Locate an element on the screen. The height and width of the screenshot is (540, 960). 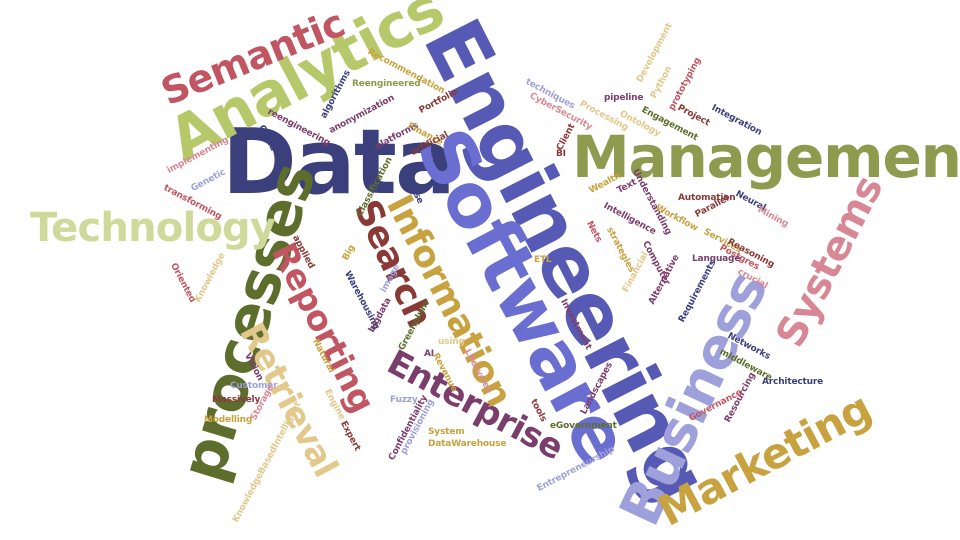
word-technology: Technology is located at coordinates (153, 228).